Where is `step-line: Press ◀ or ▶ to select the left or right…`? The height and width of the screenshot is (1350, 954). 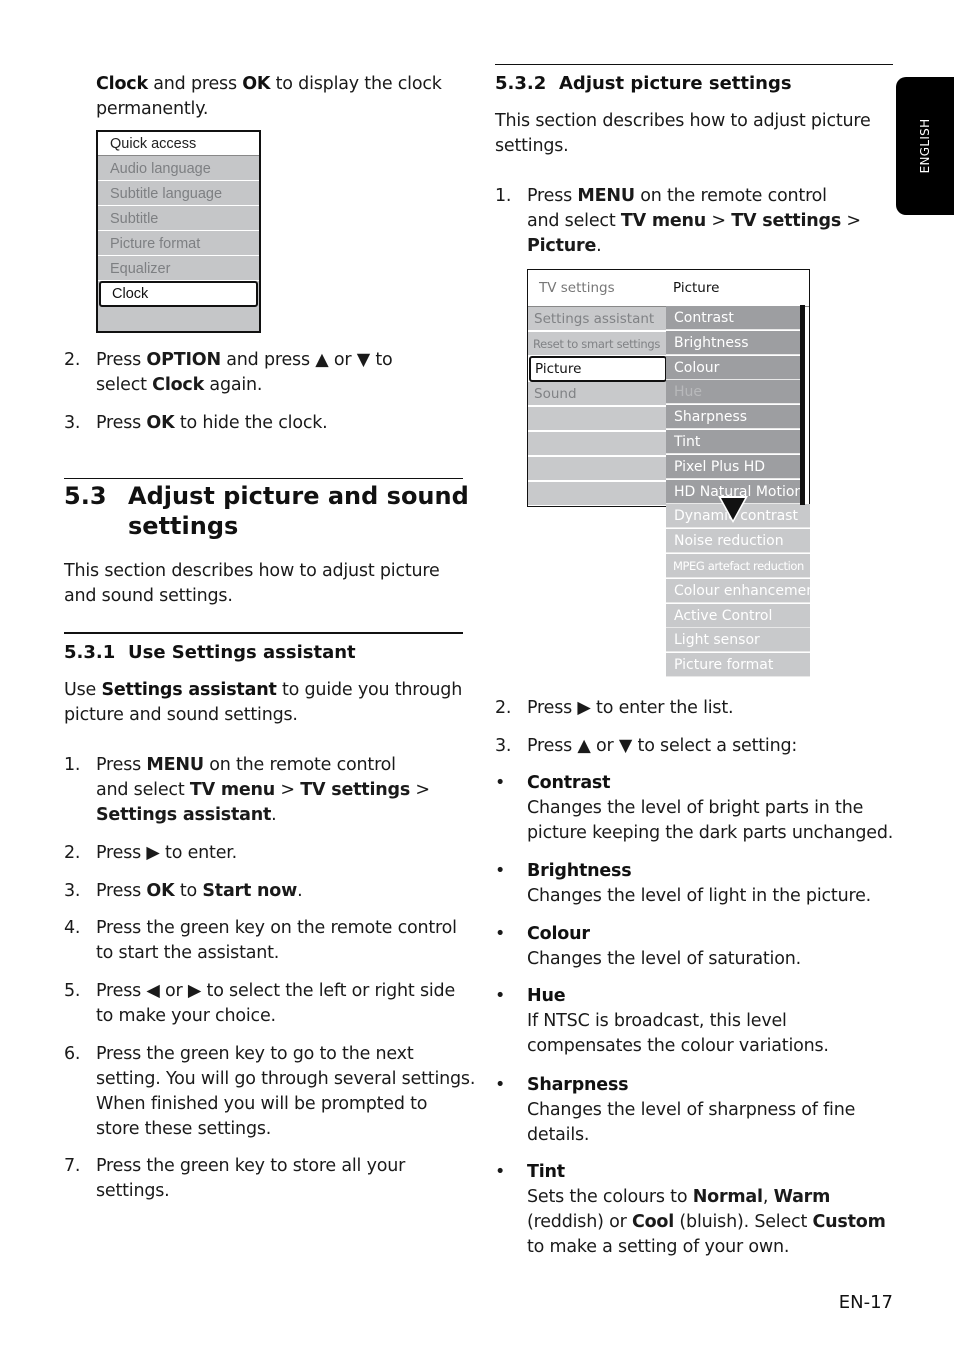
step-line: Press ◀ or ▶ to select the left or right… is located at coordinates (276, 991).